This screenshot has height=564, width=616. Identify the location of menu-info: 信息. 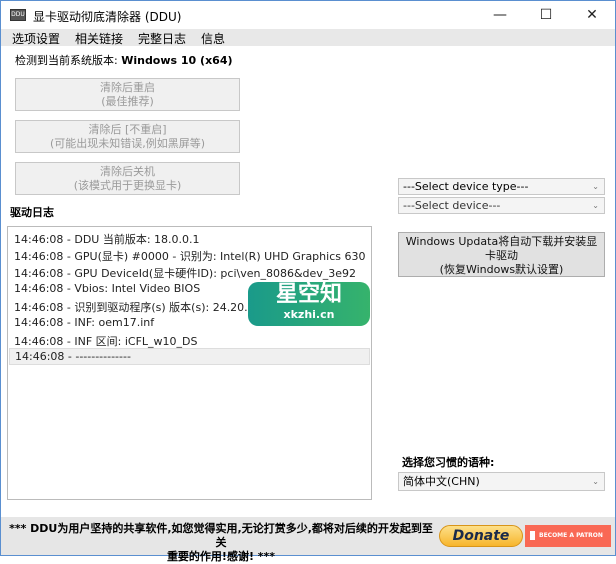
(213, 38).